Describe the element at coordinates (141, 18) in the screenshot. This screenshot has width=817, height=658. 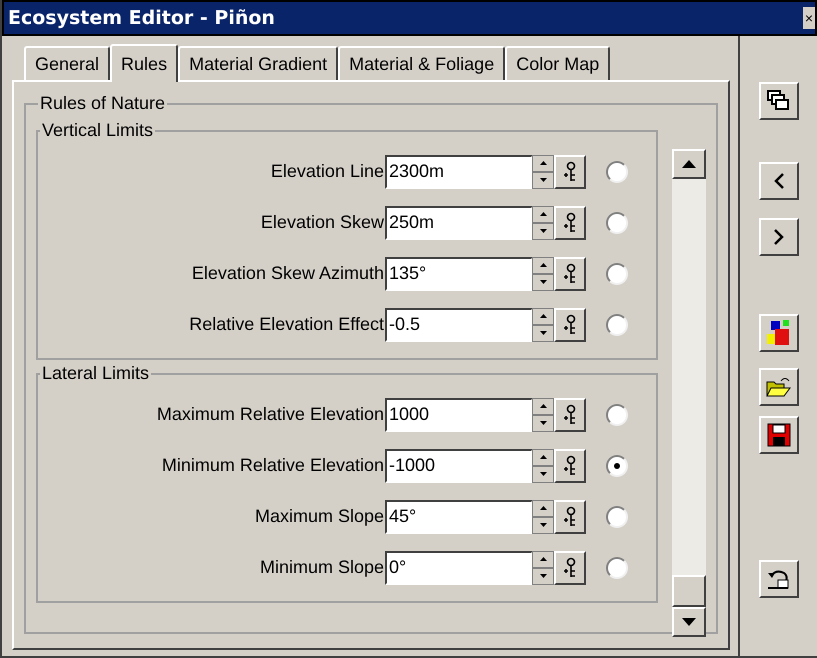
I see `window-title: Ecosystem Editor - Piñon` at that location.